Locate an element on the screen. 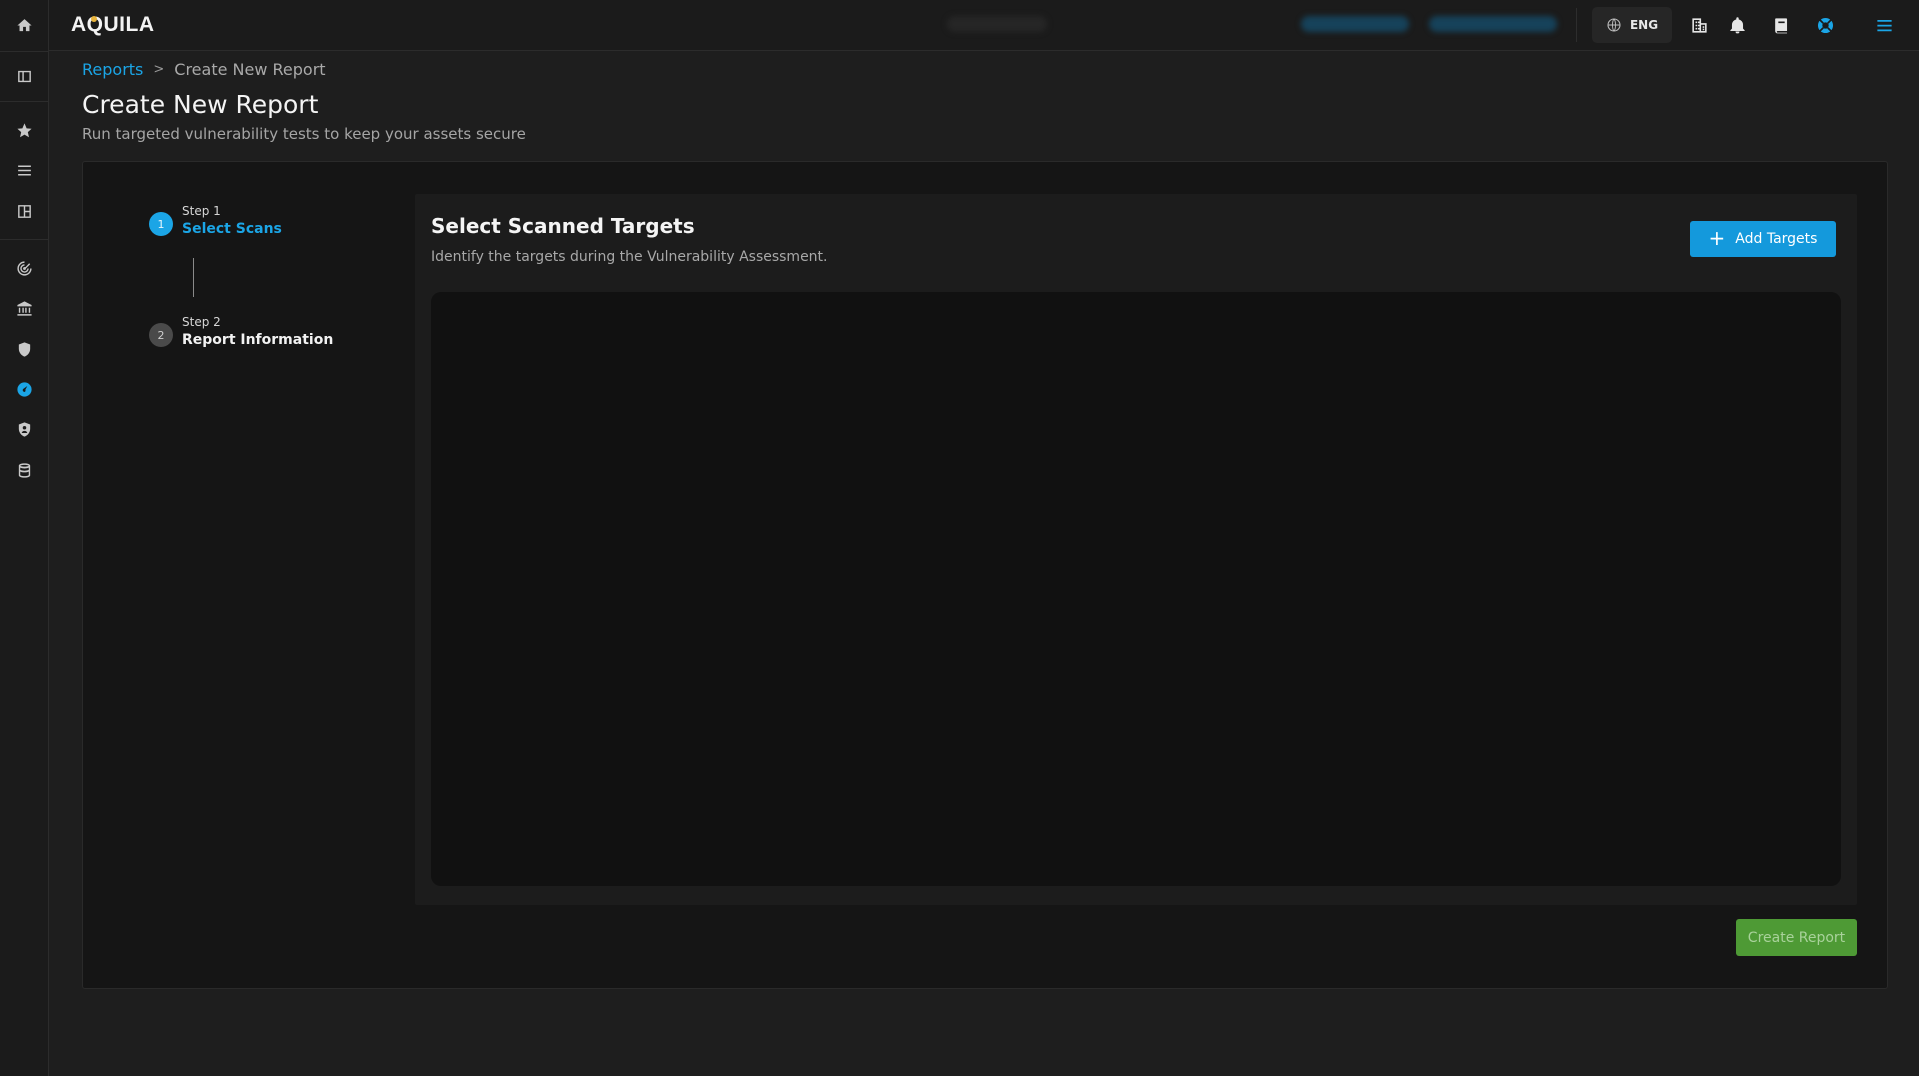  menu-icon is located at coordinates (1884, 25).